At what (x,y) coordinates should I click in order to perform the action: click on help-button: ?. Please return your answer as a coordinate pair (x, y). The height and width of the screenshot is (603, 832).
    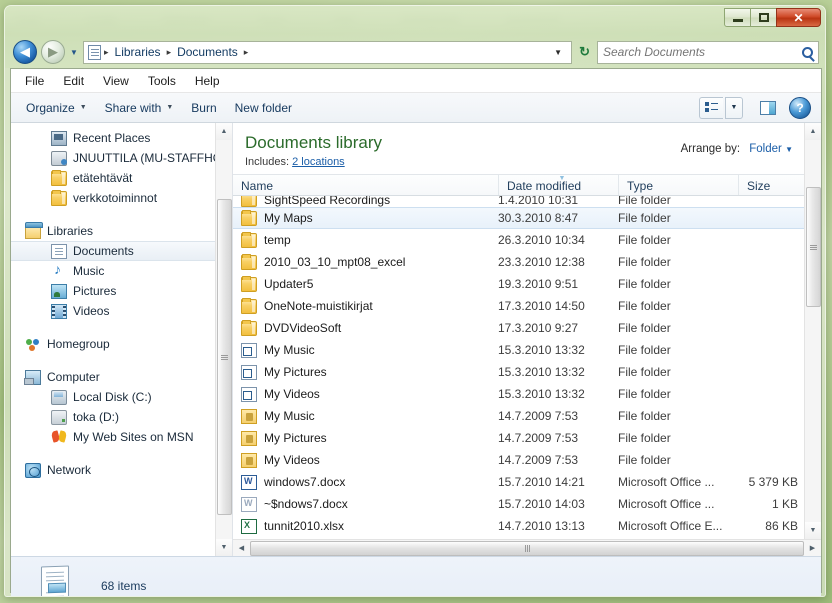
    Looking at the image, I should click on (800, 107).